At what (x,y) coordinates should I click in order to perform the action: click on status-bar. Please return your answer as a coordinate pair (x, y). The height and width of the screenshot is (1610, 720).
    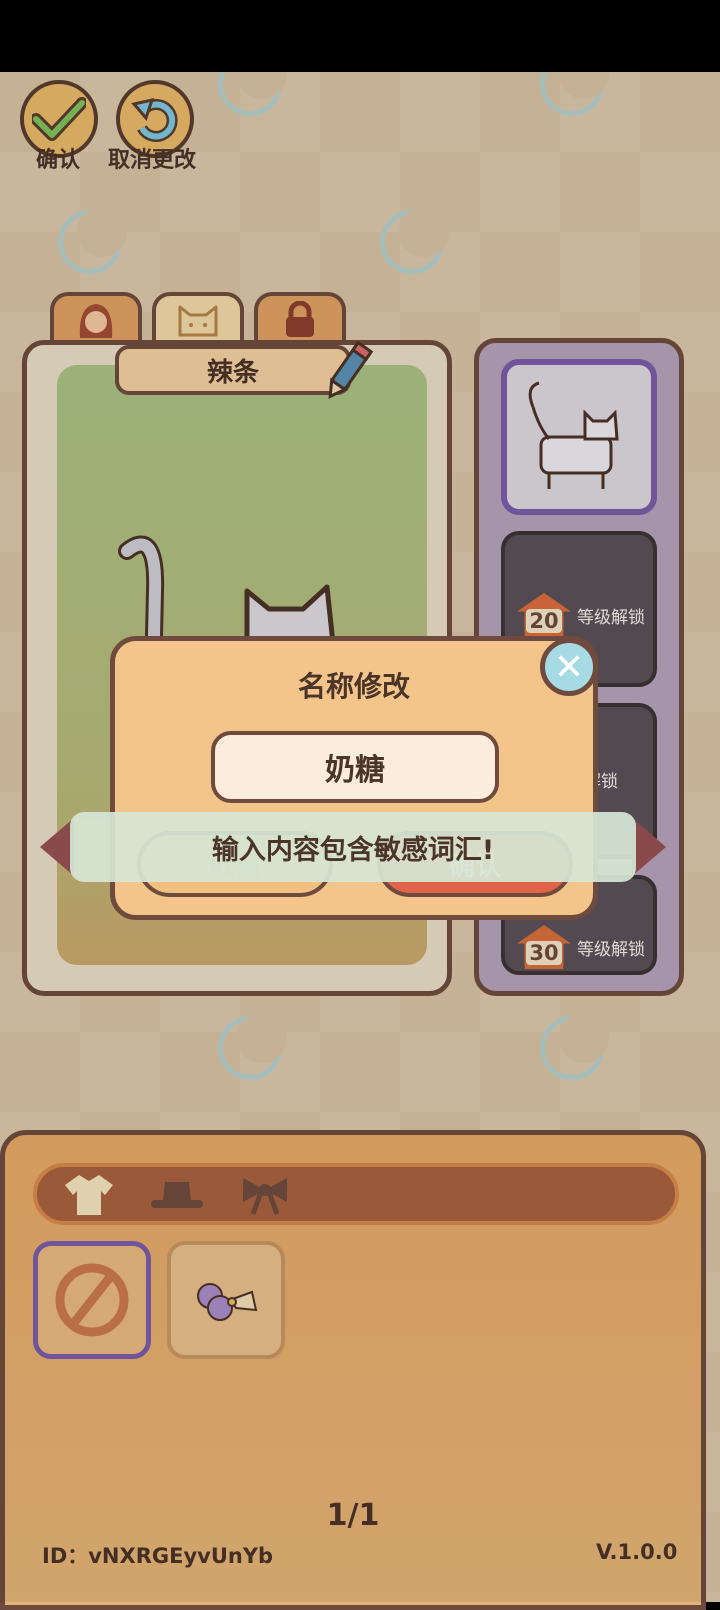
    Looking at the image, I should click on (360, 36).